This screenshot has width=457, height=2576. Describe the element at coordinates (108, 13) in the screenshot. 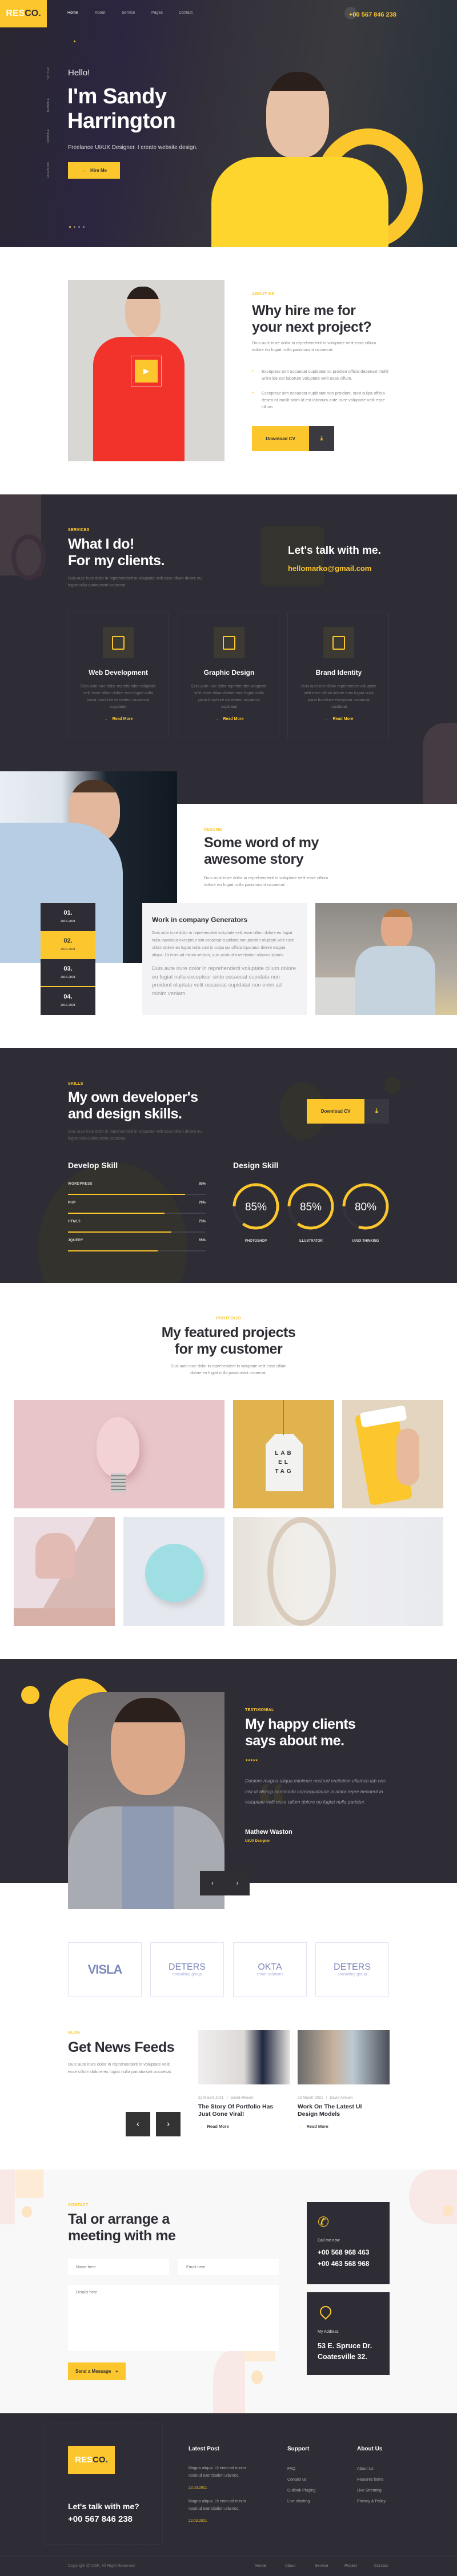

I see `nav-about: About` at that location.